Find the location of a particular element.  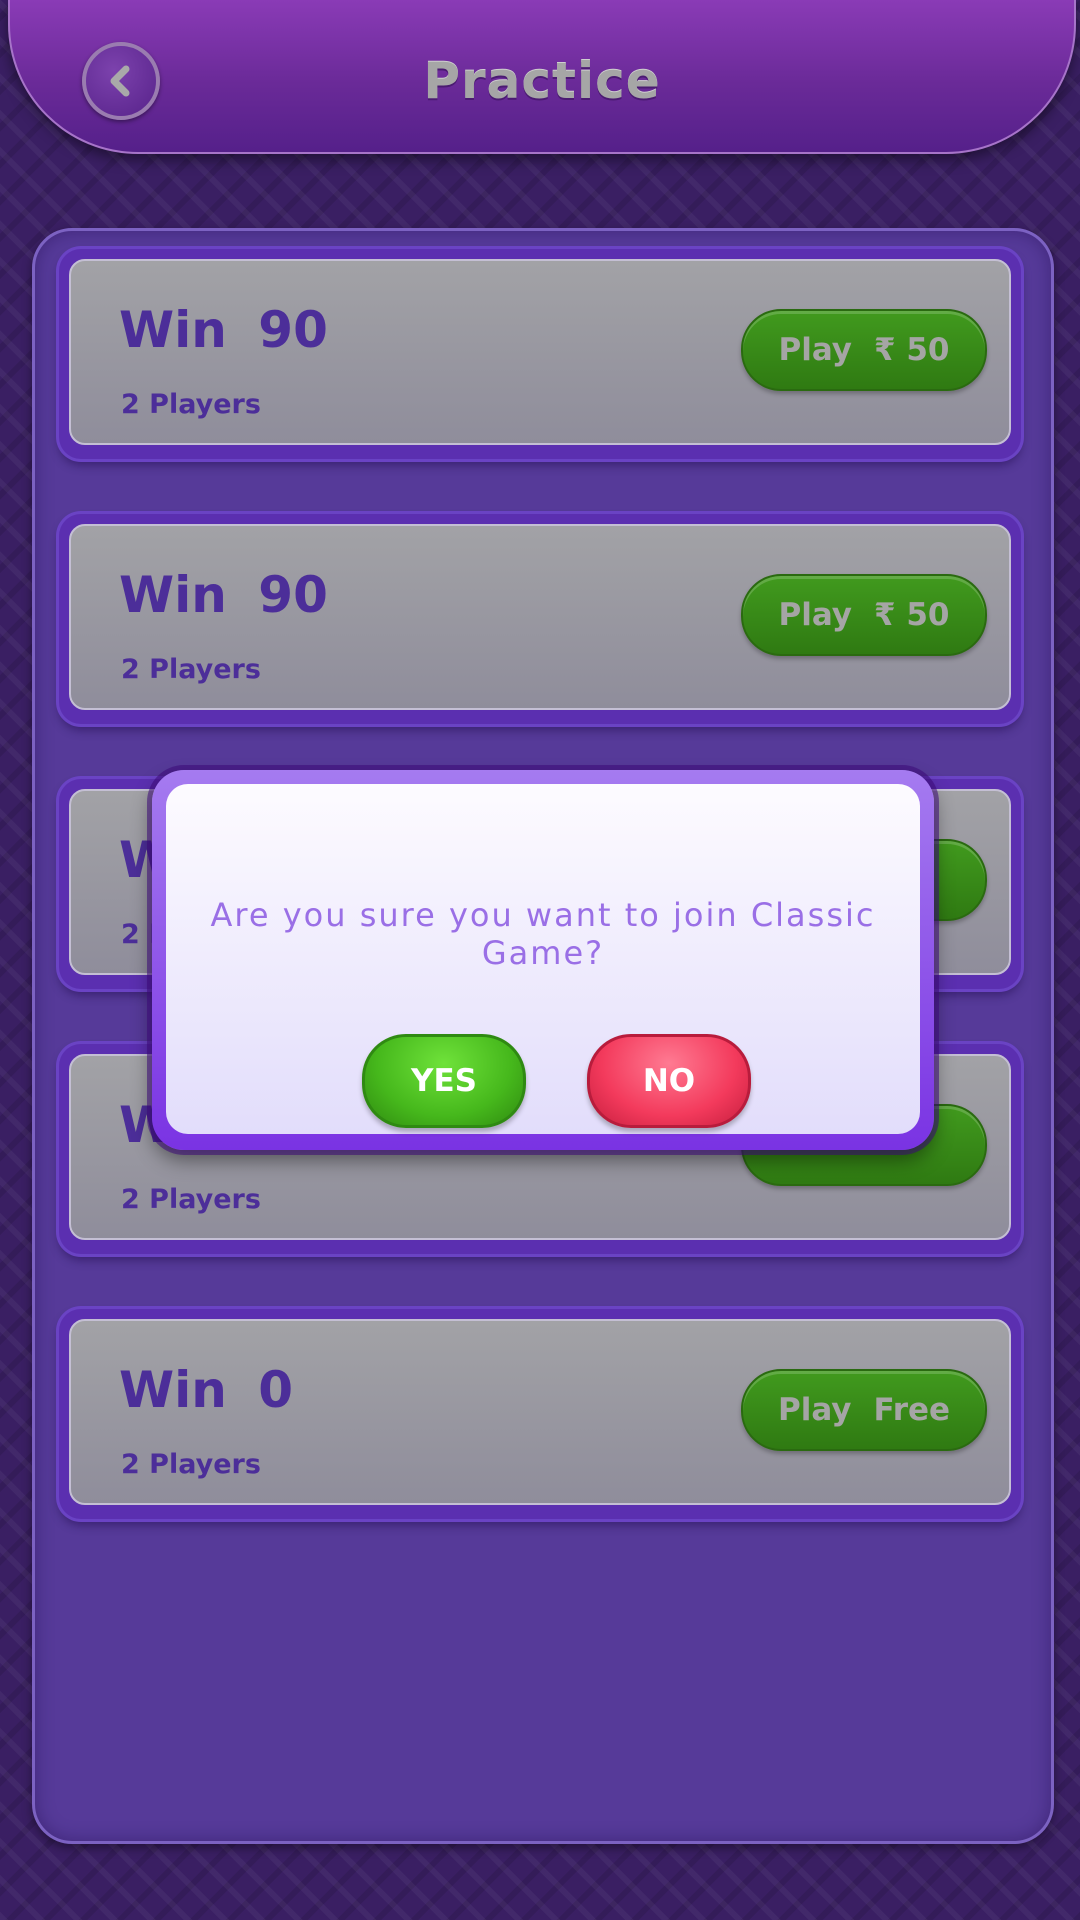

win-amount: Win 0 is located at coordinates (206, 1390).